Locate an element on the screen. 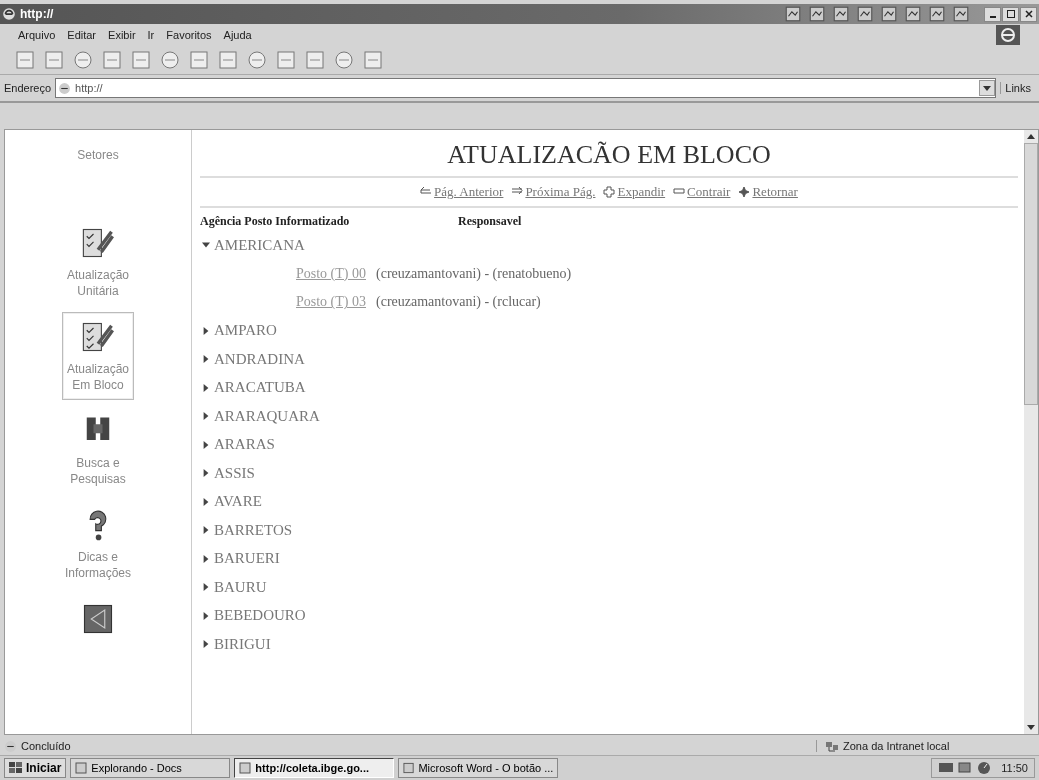 The height and width of the screenshot is (780, 1039). star-icon is located at coordinates (744, 192).